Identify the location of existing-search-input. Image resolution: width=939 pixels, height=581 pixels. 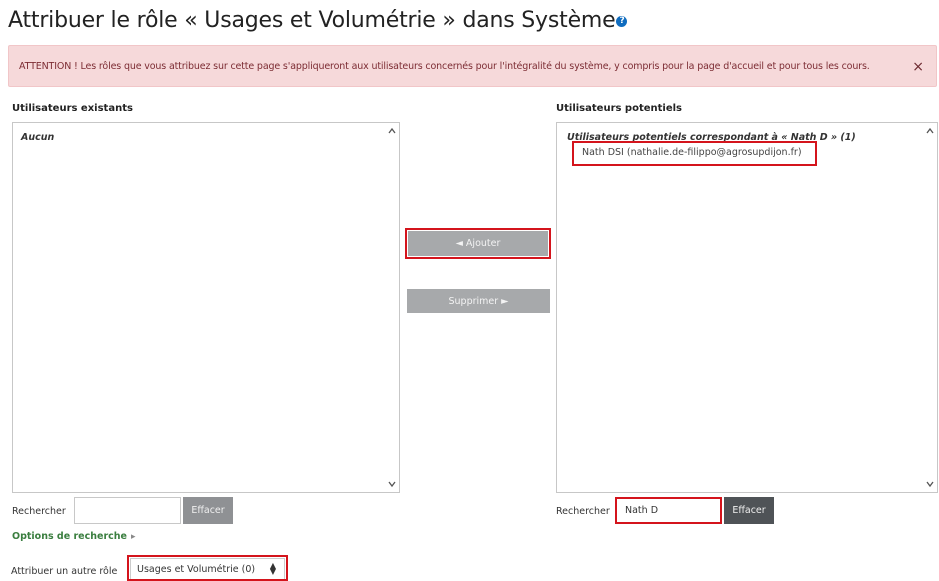
(127, 510).